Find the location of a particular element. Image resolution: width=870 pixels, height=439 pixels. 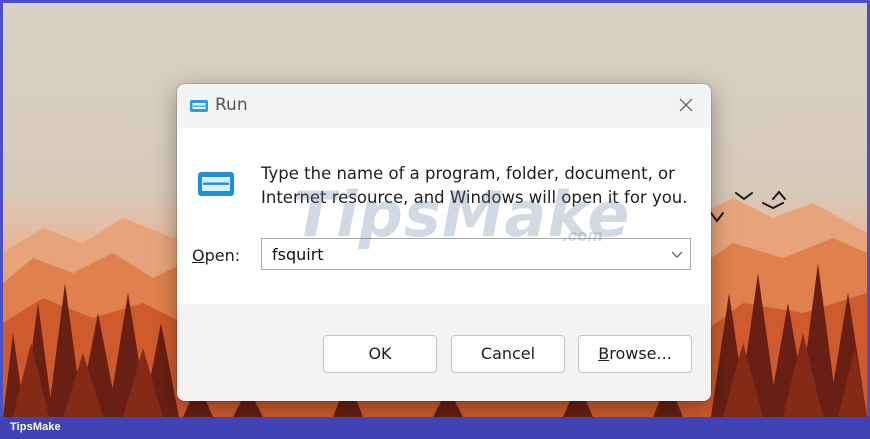

dropdown-button is located at coordinates (677, 254).